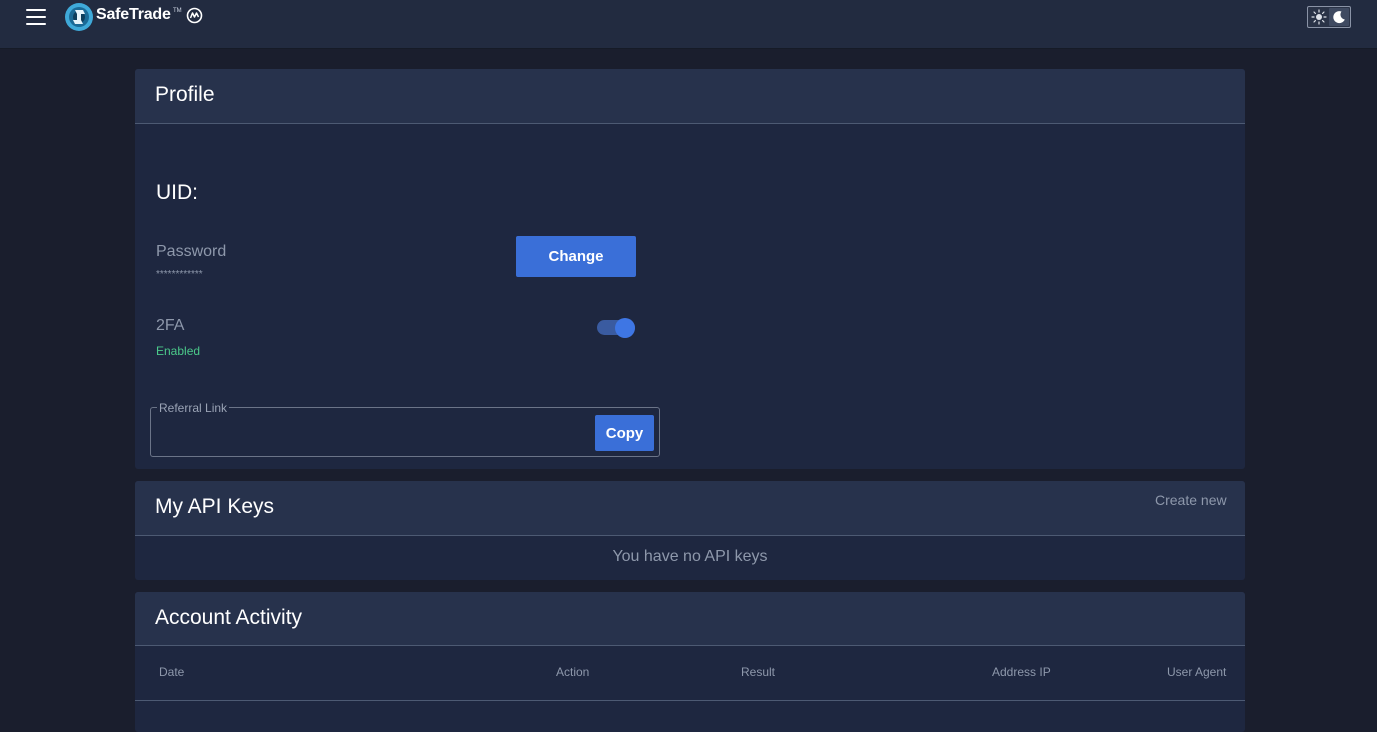 The height and width of the screenshot is (732, 1377). What do you see at coordinates (1197, 672) in the screenshot?
I see `column-user-agent: User Agent` at bounding box center [1197, 672].